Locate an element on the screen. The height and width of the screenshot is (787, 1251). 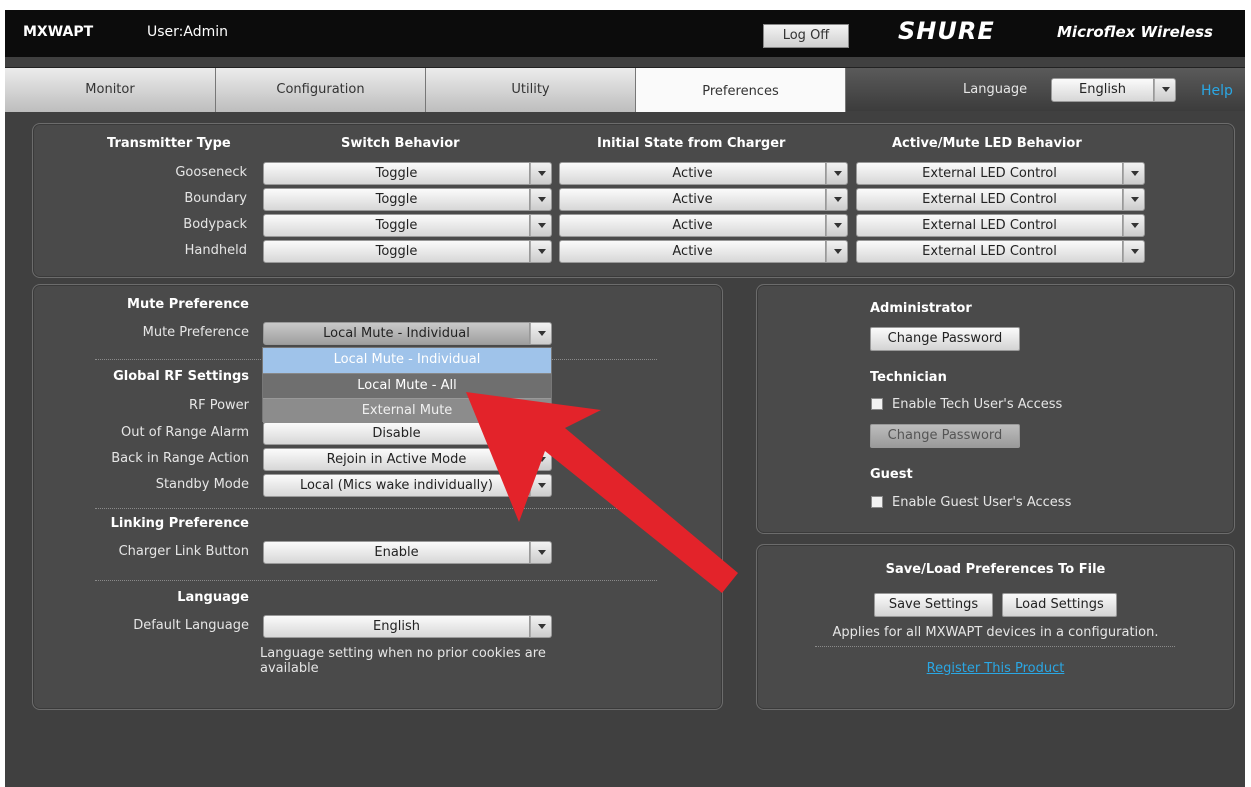
annotation-arrow-shape is located at coordinates (602, 492).